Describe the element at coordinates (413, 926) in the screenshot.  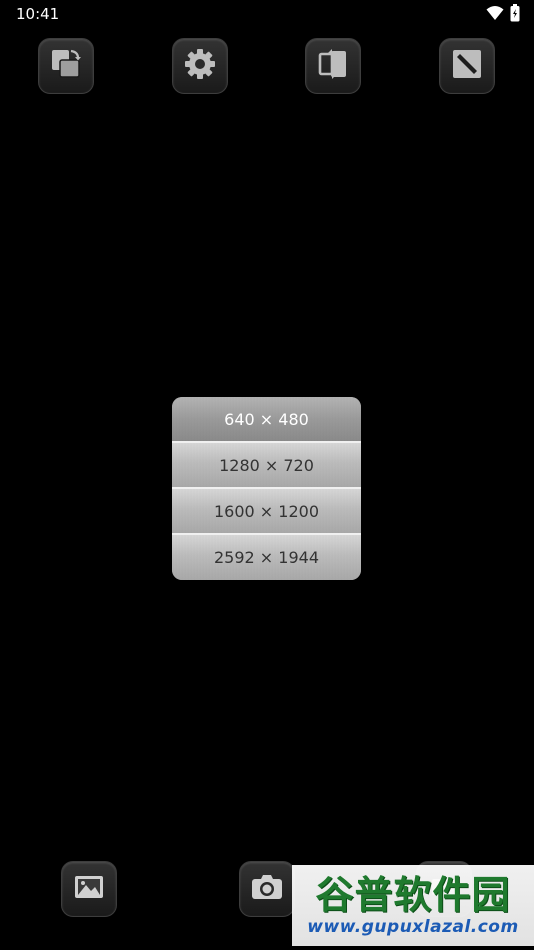
I see `watermark-url: www.gupuxlazal.com` at that location.